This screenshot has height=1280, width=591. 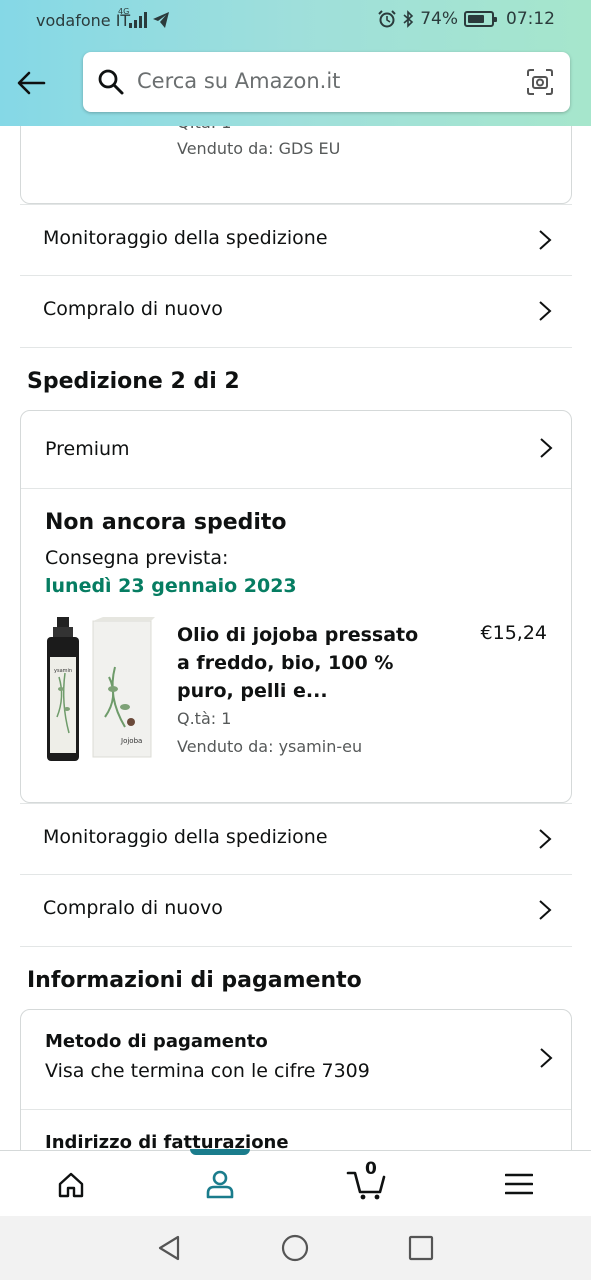 I want to click on bluetooth-icon, so click(x=408, y=19).